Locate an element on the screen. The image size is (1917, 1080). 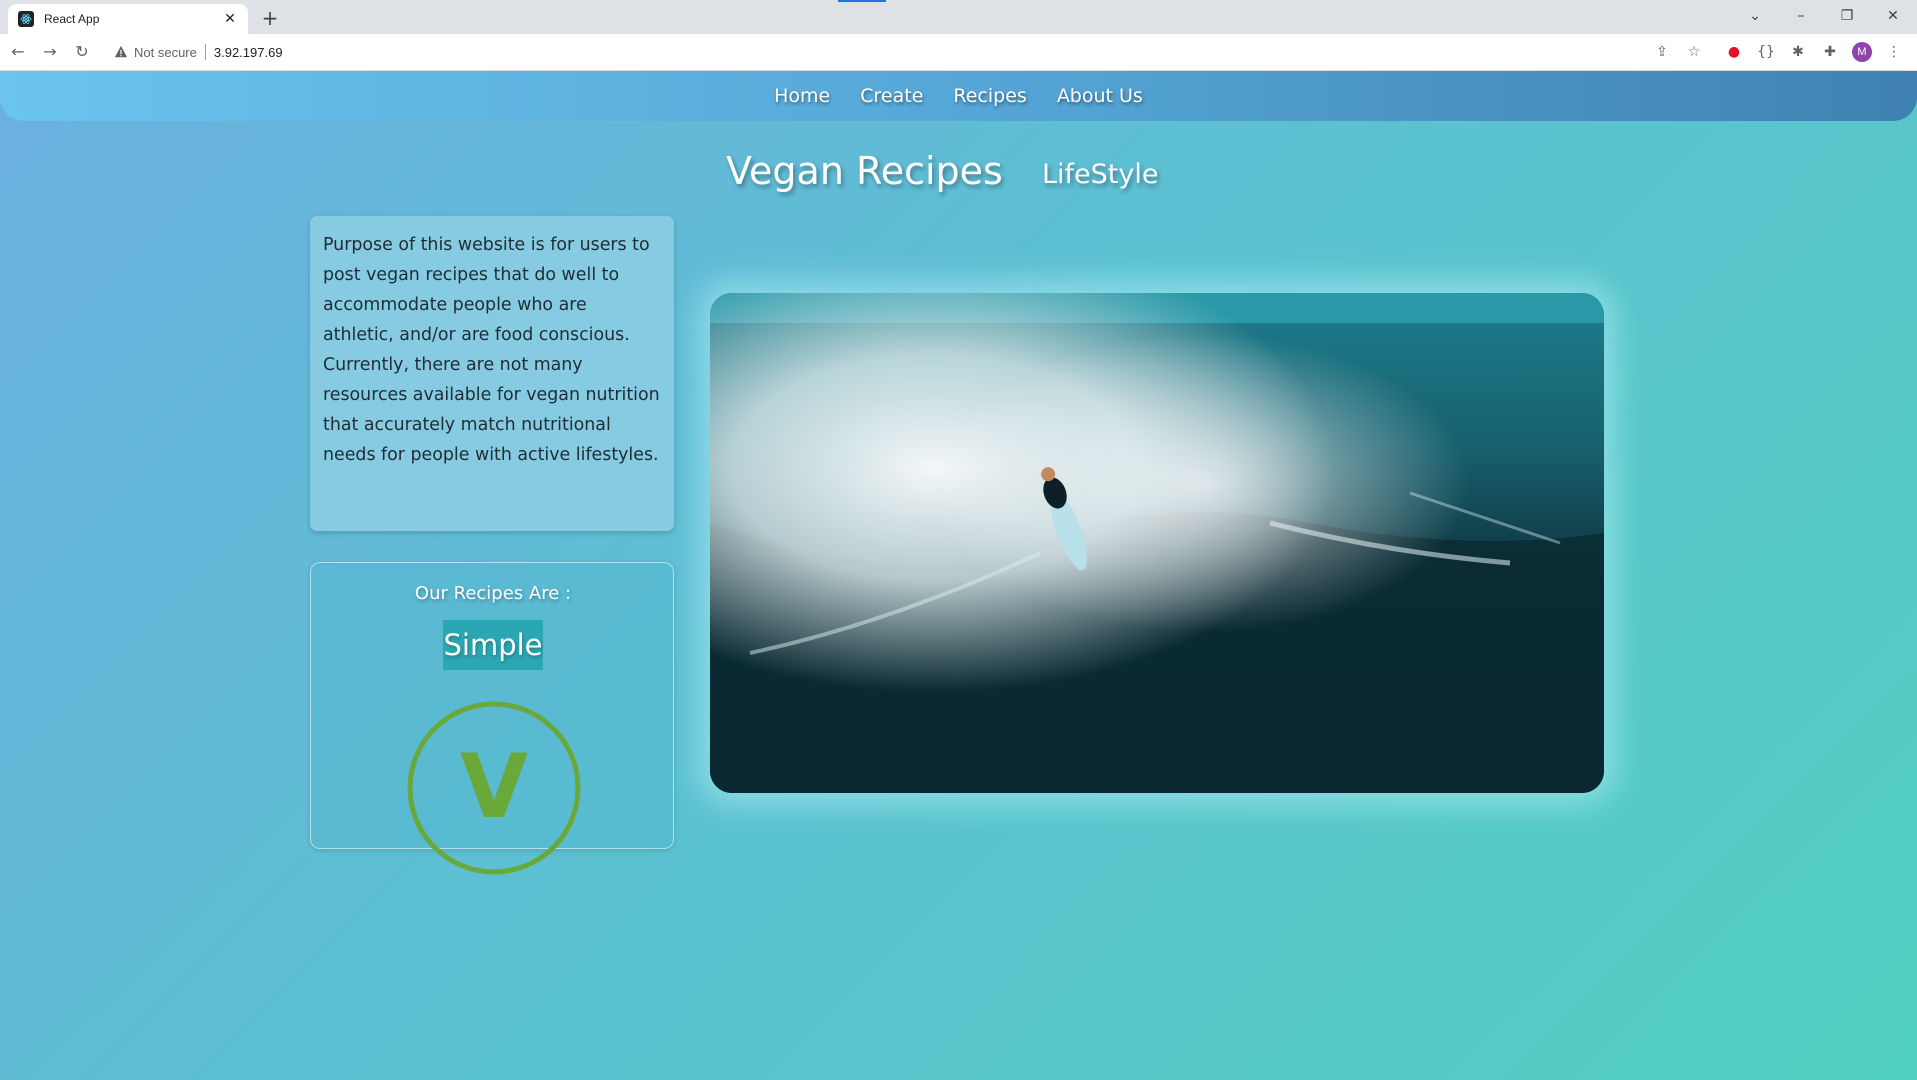
recipes-heading: Our Recipes Are : is located at coordinates (493, 593).